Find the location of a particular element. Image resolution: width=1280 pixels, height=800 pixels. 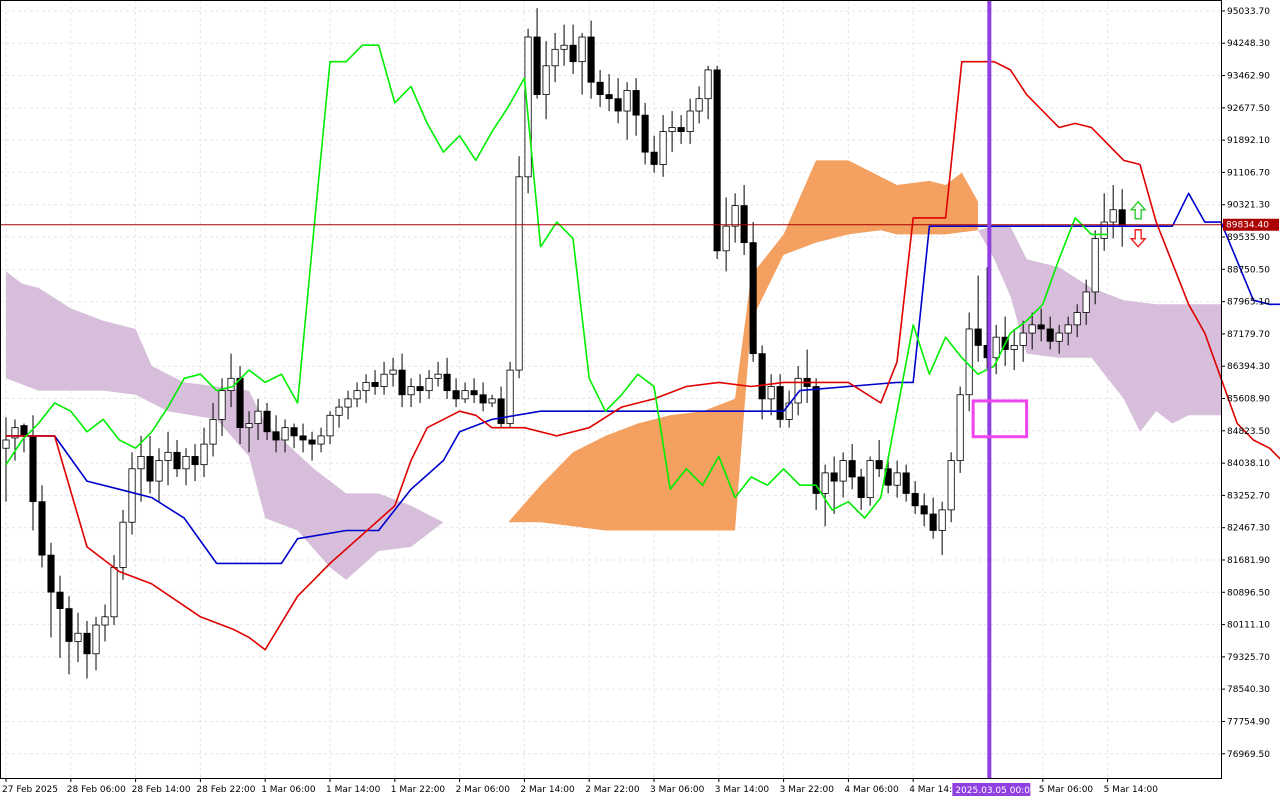

x-tick-label: 3 Mar 06:00 is located at coordinates (677, 790).